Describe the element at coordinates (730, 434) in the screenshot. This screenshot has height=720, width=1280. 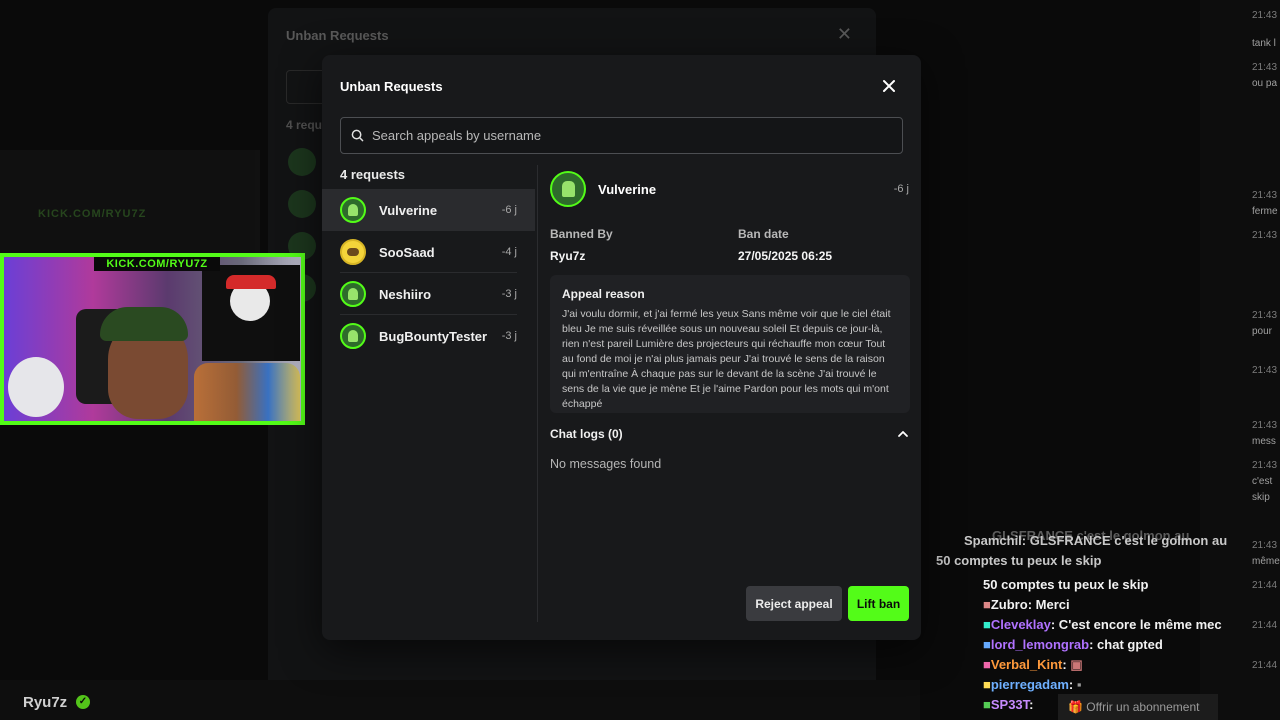
I see `chat-logs-header: Chat logs (0)` at that location.